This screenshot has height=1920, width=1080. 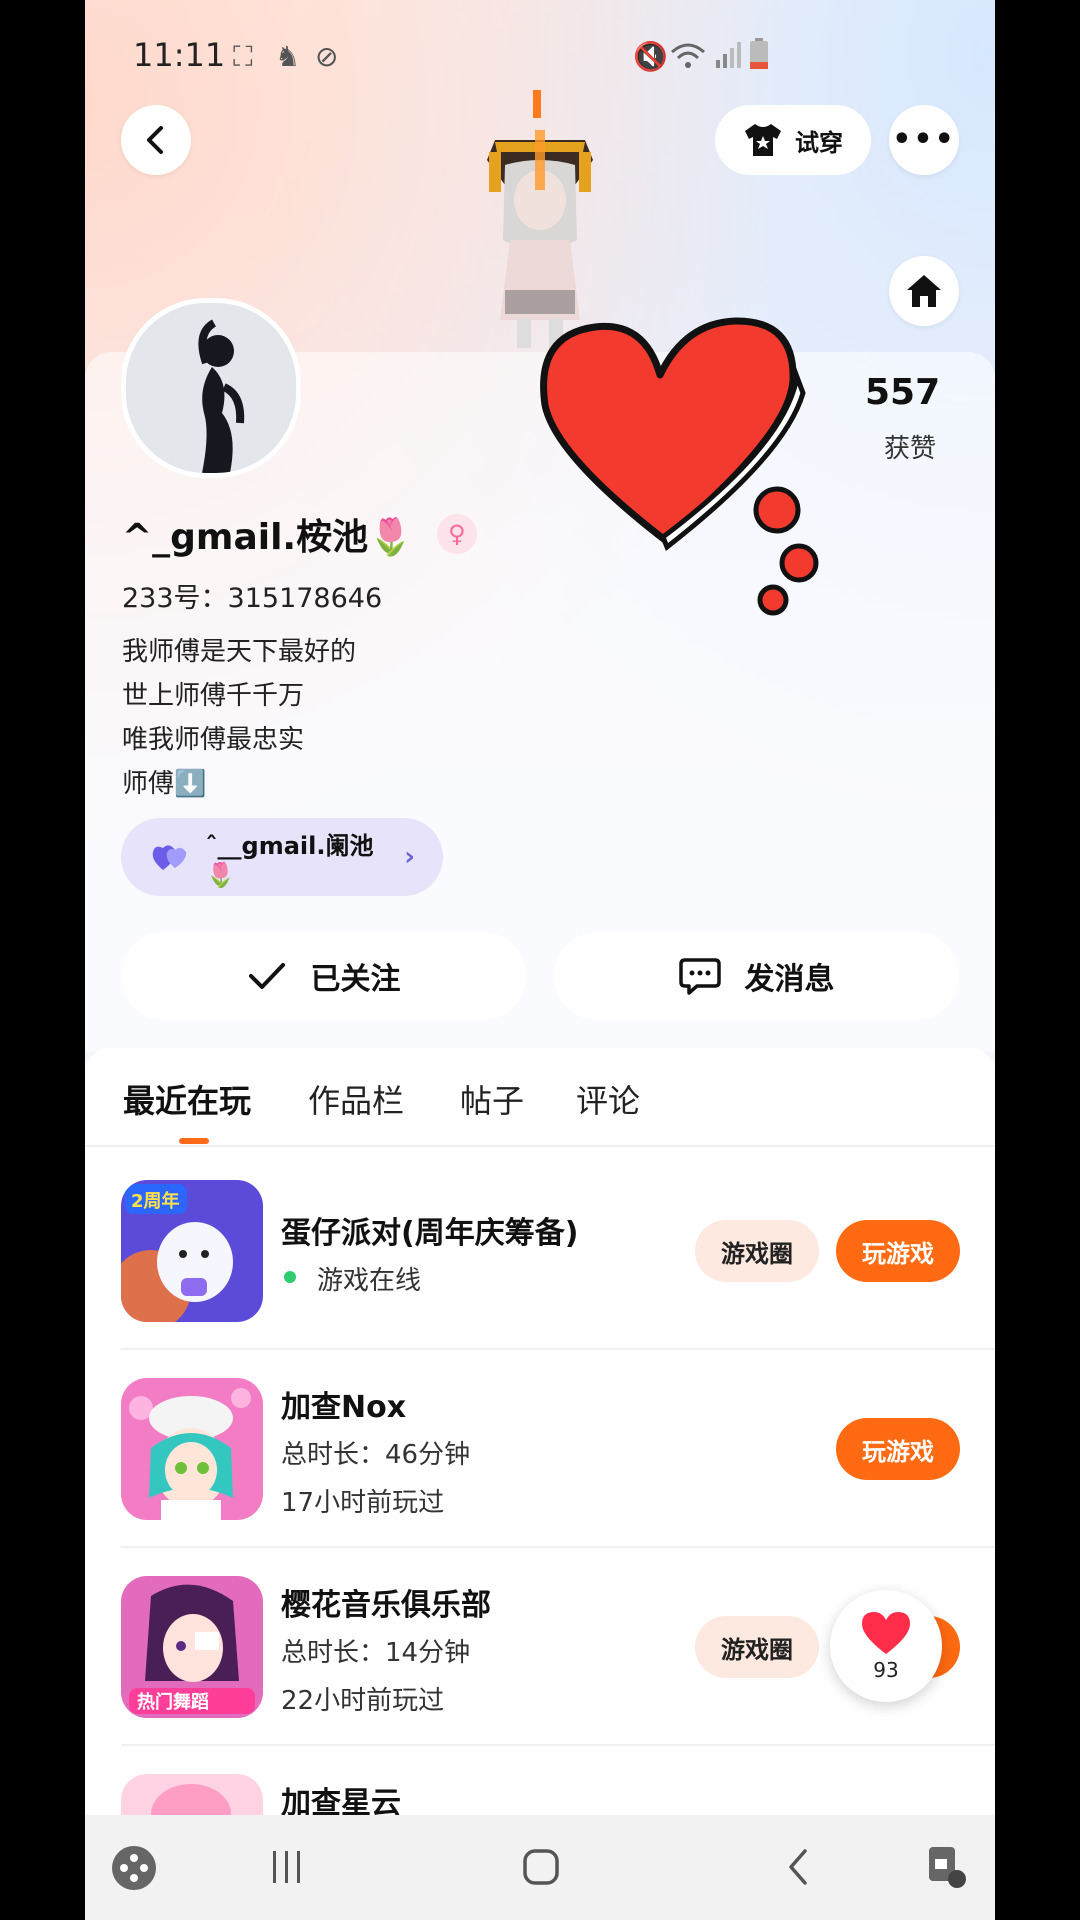 What do you see at coordinates (608, 1099) in the screenshot?
I see `tab-comments: 评论` at bounding box center [608, 1099].